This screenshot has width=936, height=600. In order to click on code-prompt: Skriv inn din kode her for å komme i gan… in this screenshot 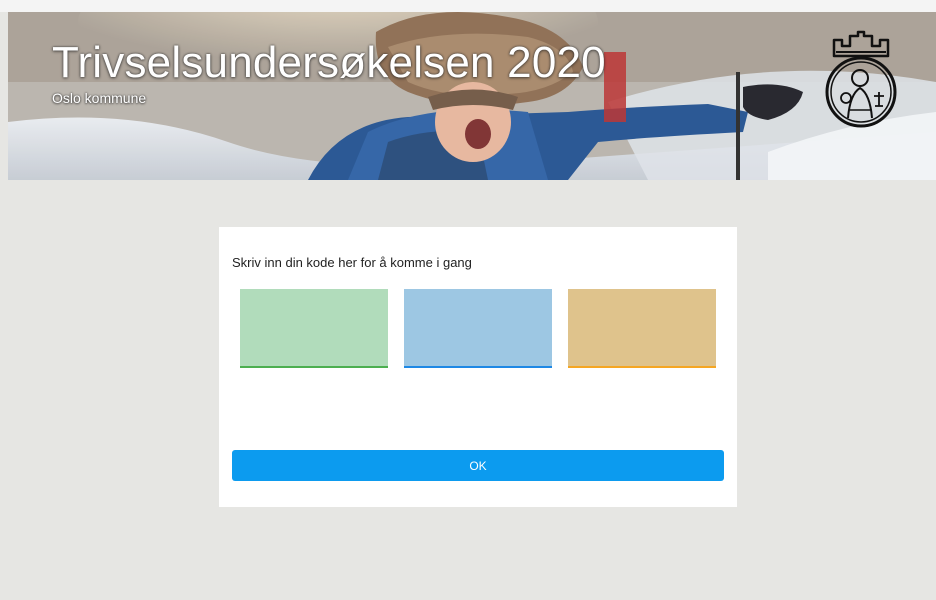, I will do `click(352, 262)`.